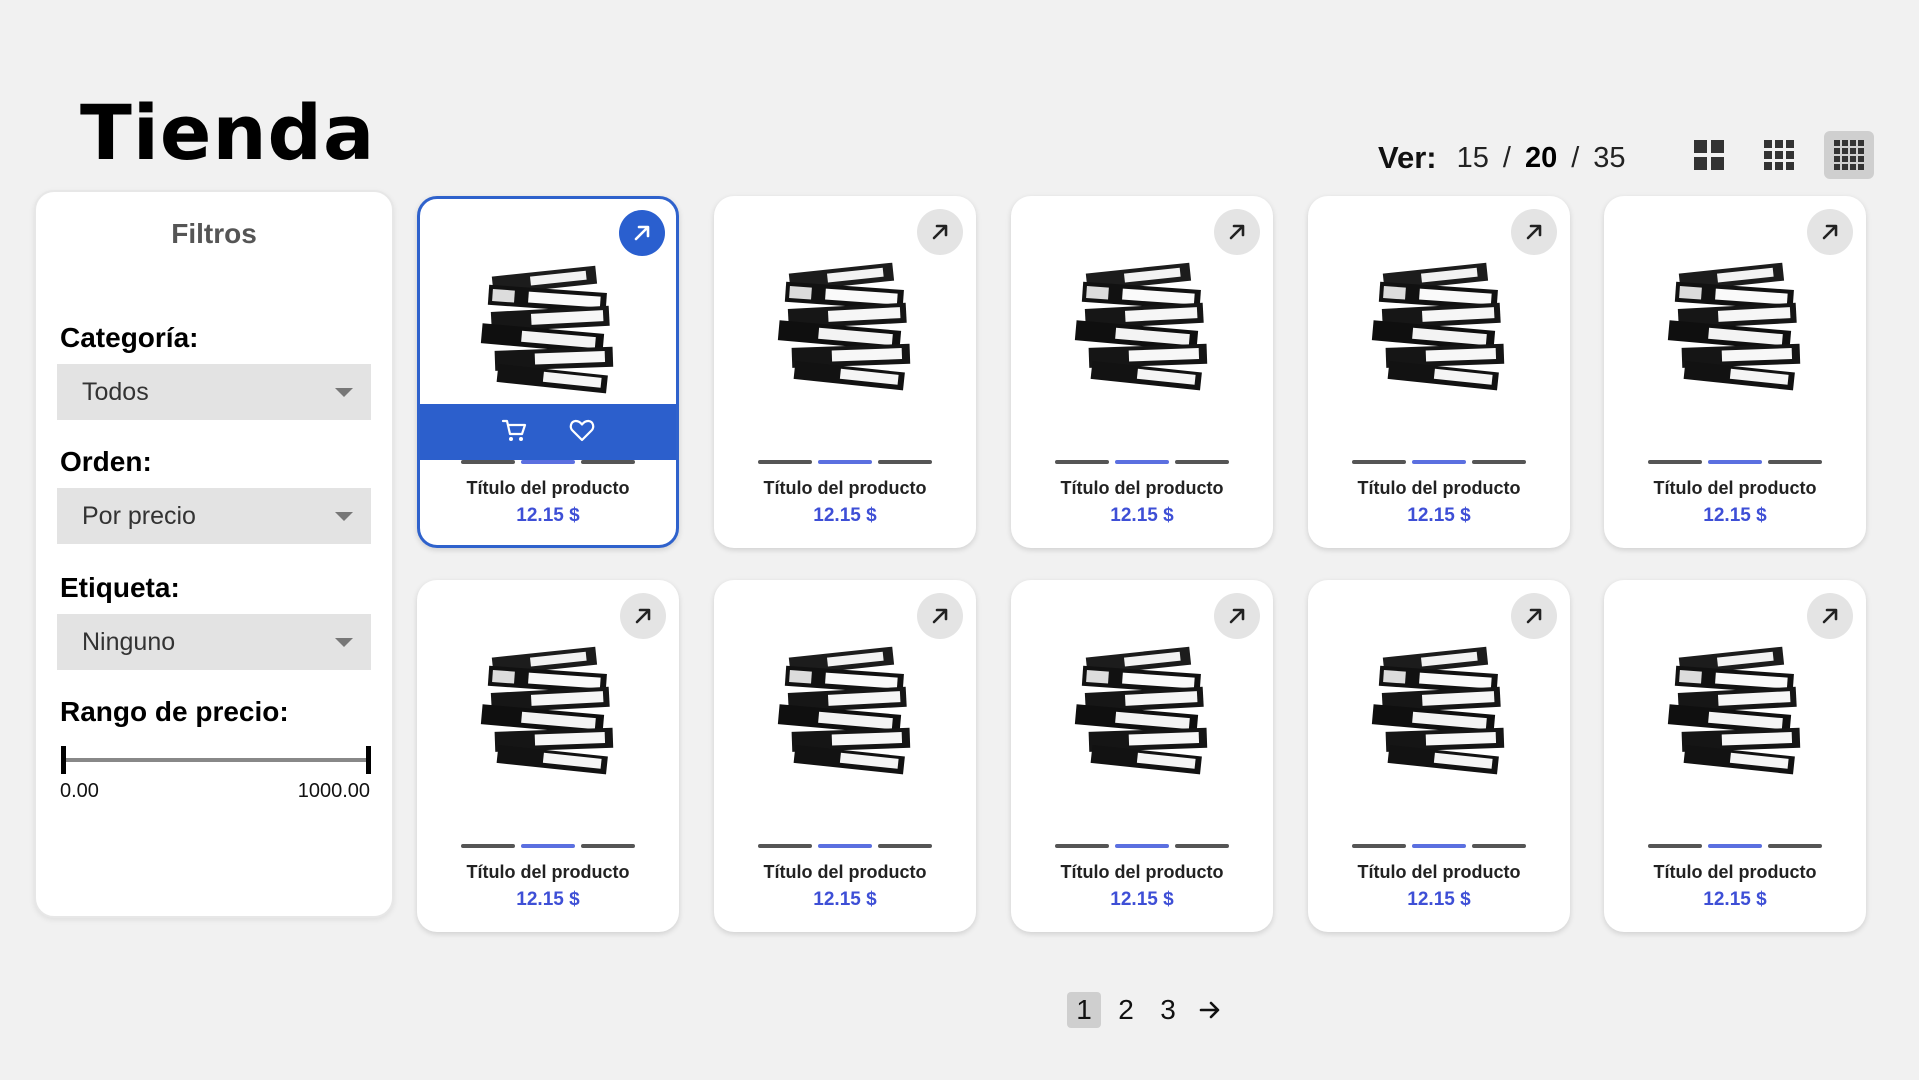 Image resolution: width=1919 pixels, height=1080 pixels. Describe the element at coordinates (1849, 155) in the screenshot. I see `grid-4x4-button` at that location.